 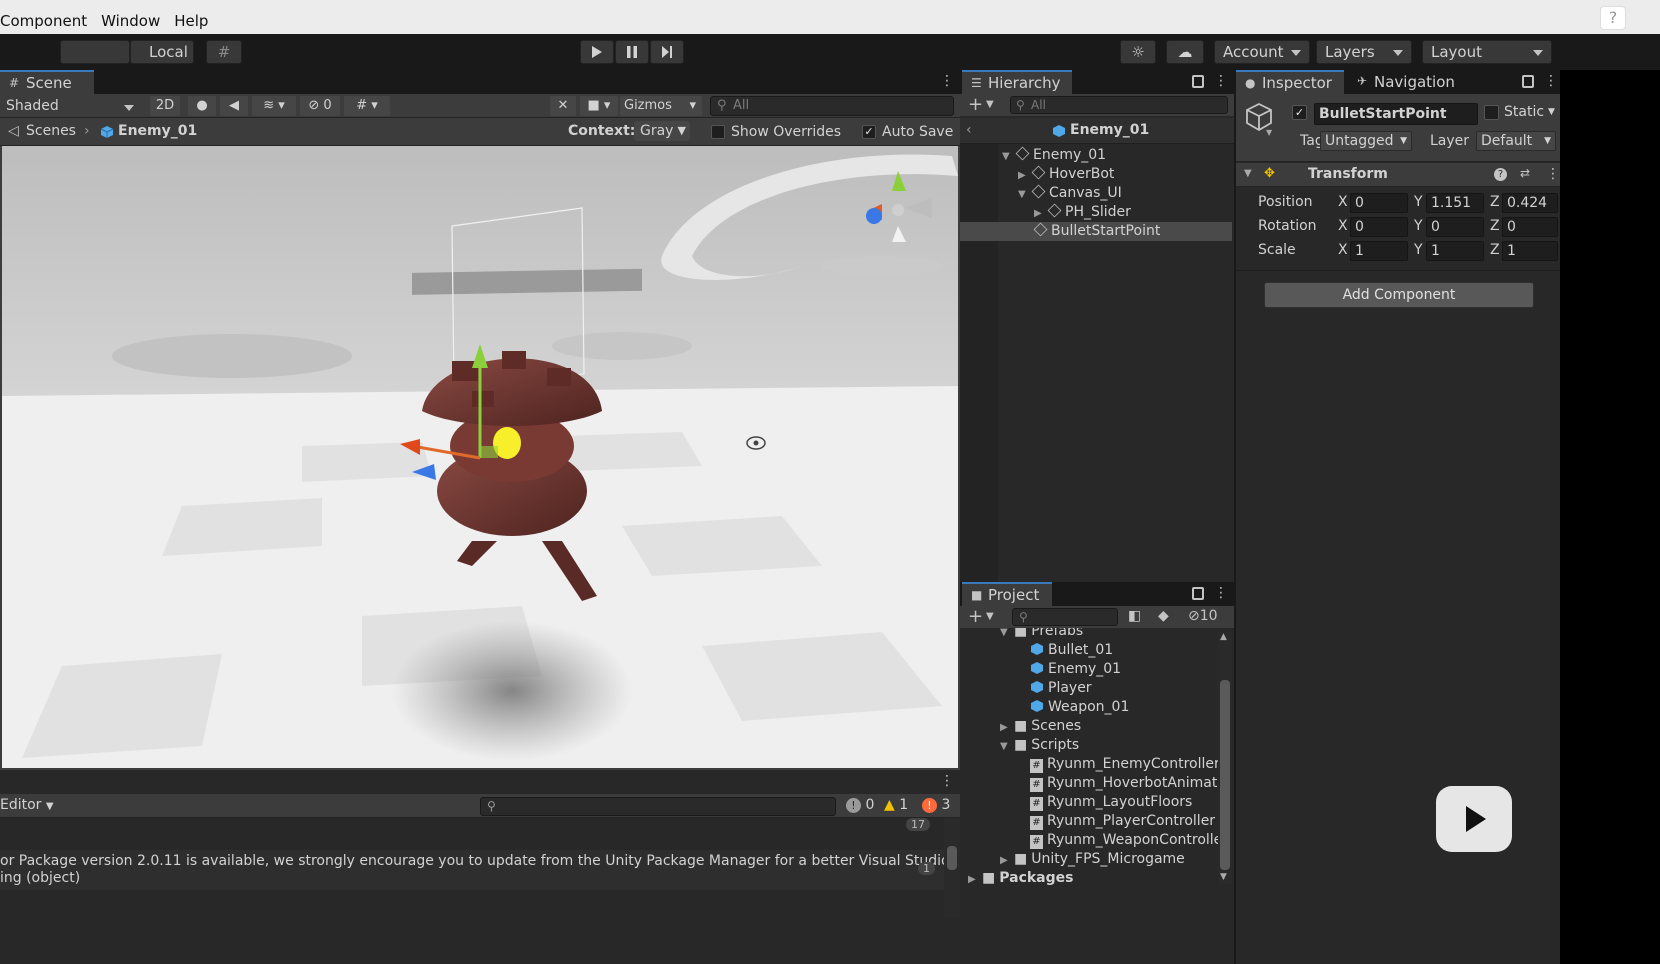 What do you see at coordinates (1495, 250) in the screenshot?
I see `scale-z-axis-label: Z` at bounding box center [1495, 250].